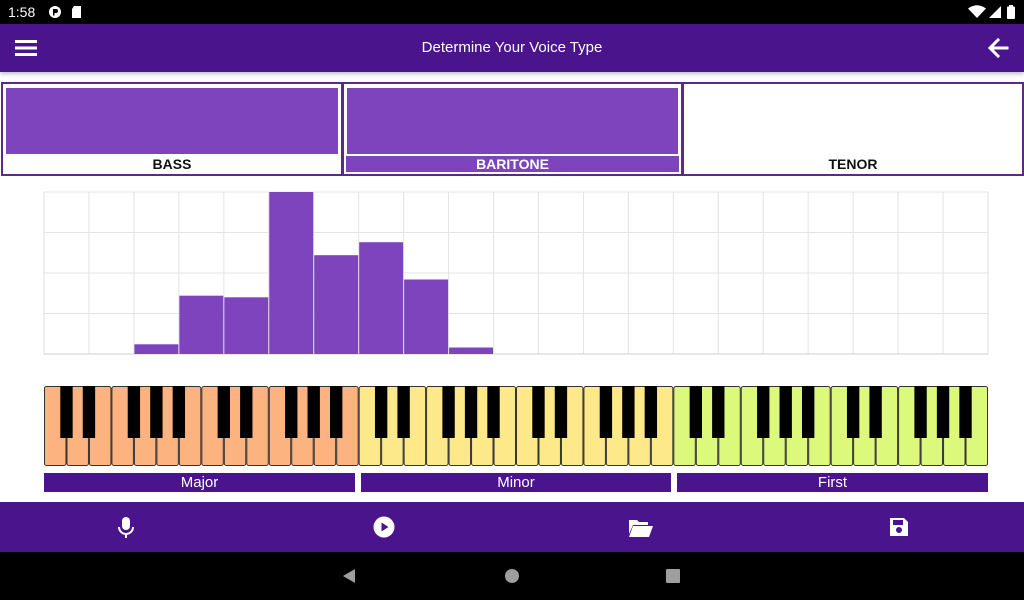 This screenshot has width=1024, height=600. What do you see at coordinates (512, 164) in the screenshot?
I see `voice-type-label: BARITONE` at bounding box center [512, 164].